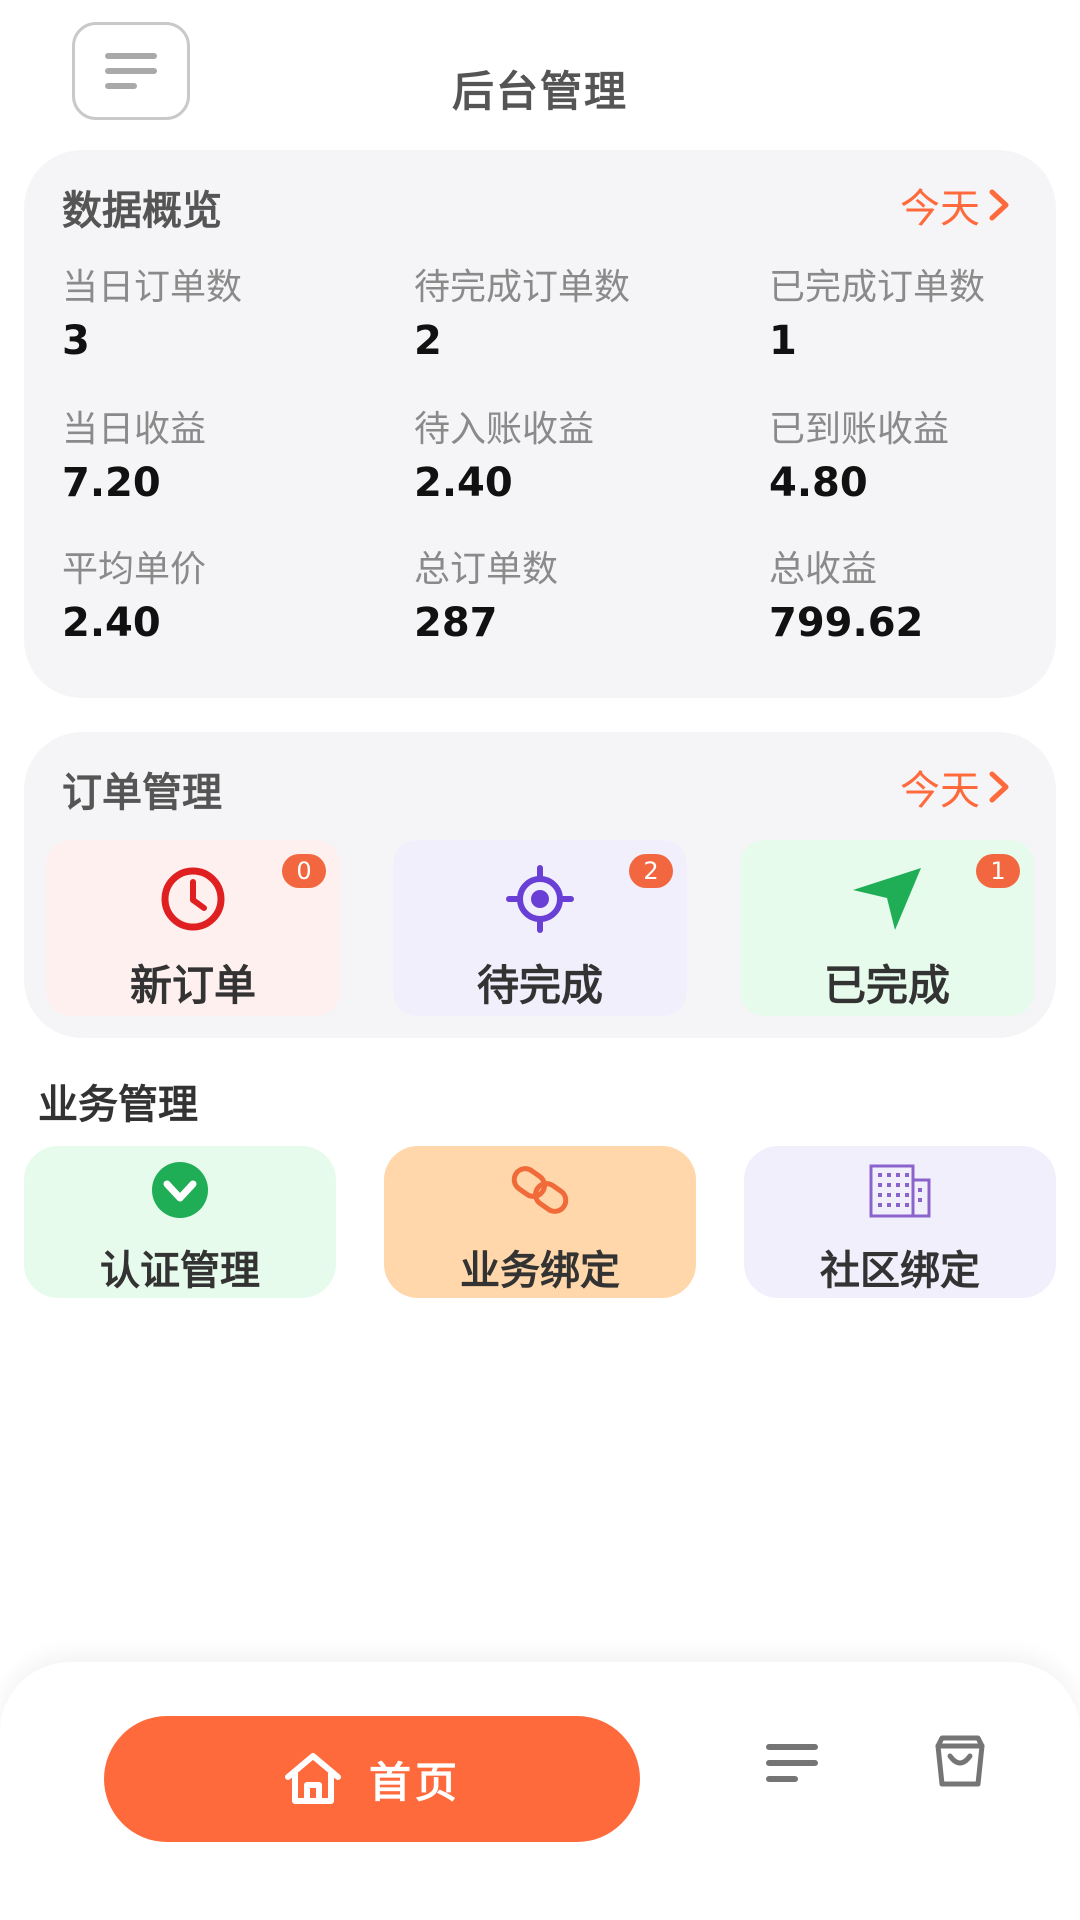 The width and height of the screenshot is (1080, 1920). I want to click on stat-daily-orders: 当日订单数 3, so click(152, 311).